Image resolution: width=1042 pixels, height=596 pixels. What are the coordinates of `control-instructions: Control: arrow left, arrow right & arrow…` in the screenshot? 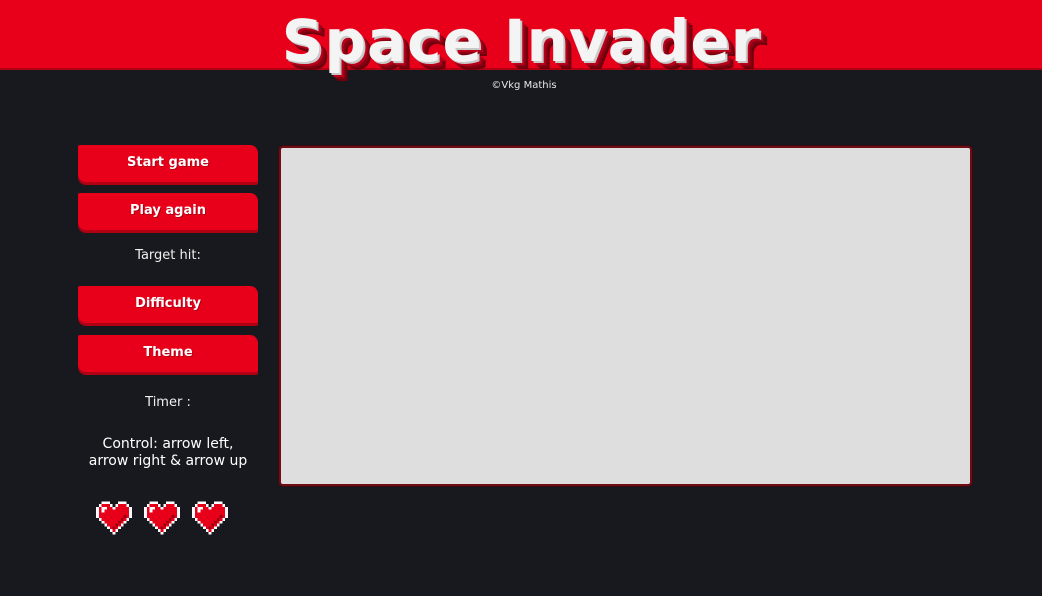 It's located at (168, 453).